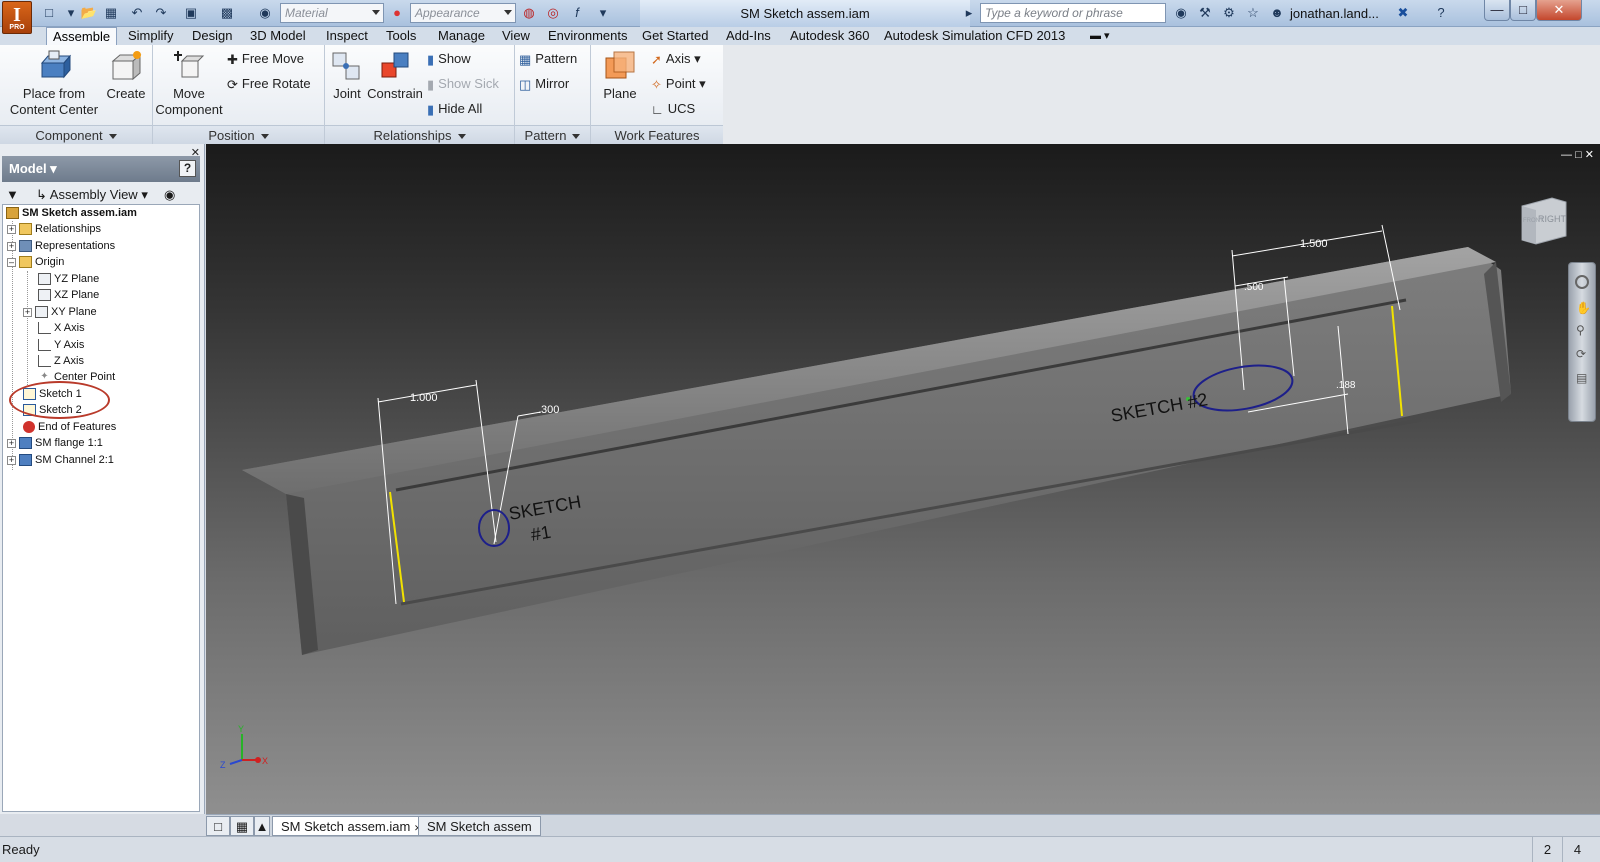 This screenshot has height=862, width=1600. What do you see at coordinates (397, 13) in the screenshot?
I see `appearance-icon: ●` at bounding box center [397, 13].